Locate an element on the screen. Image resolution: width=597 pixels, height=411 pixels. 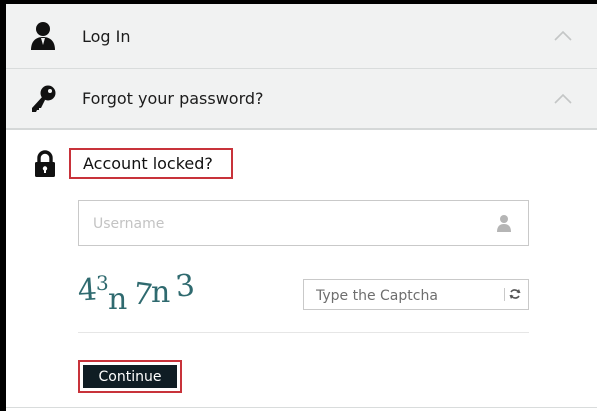
accordion-title-login: Log In is located at coordinates (106, 36).